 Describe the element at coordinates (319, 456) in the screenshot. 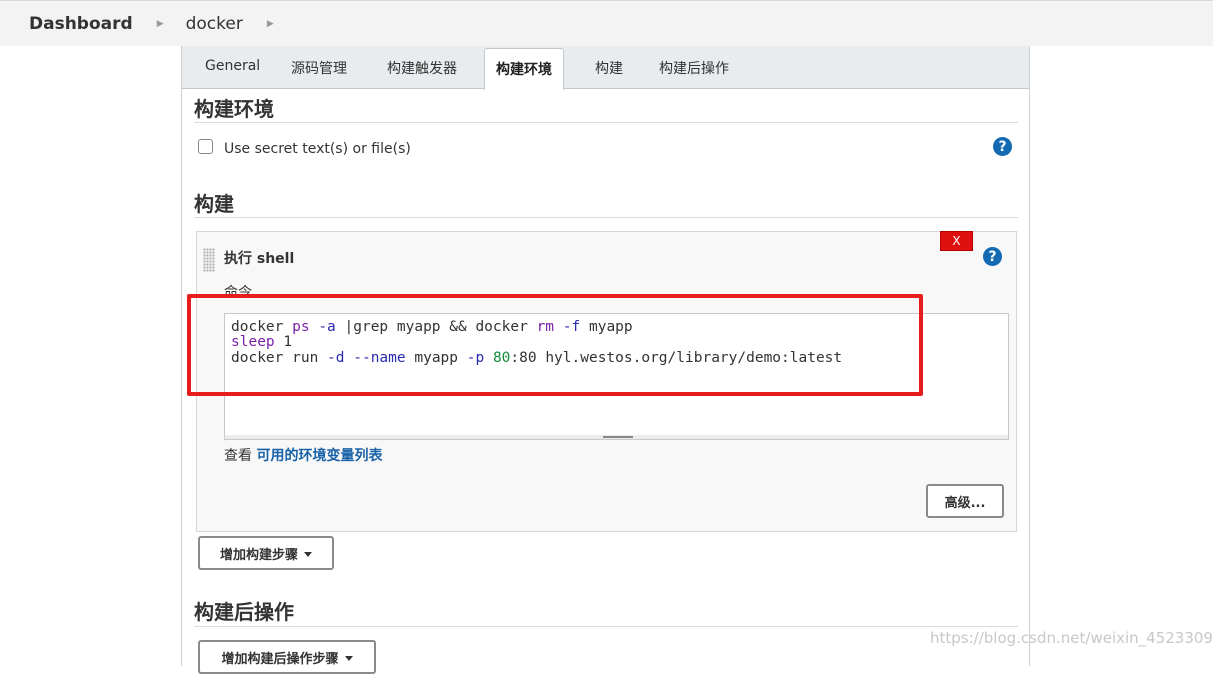

I see `env-vars-link: 可用的环境变量列表` at that location.